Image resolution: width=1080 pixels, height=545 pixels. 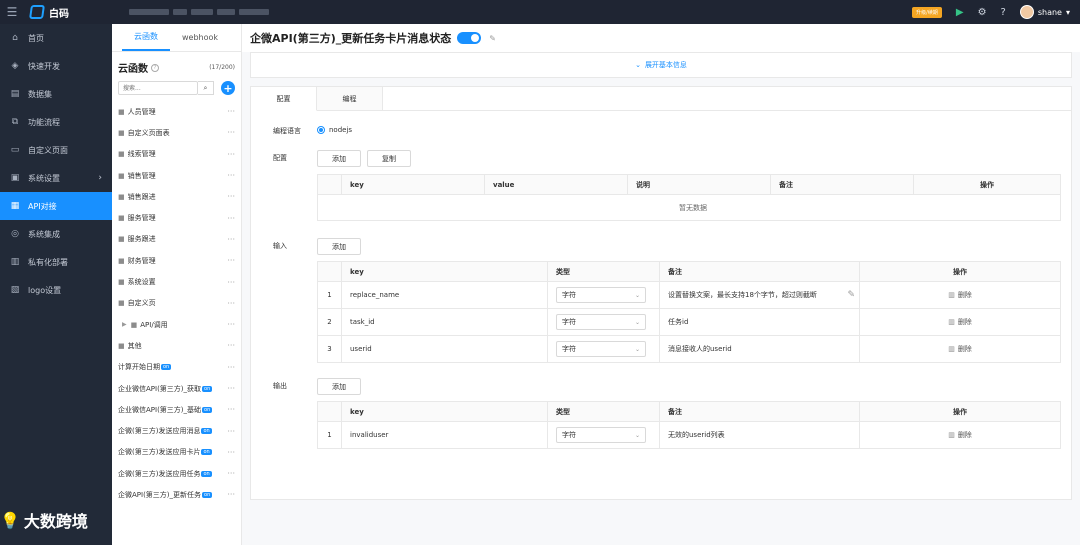 What do you see at coordinates (176, 494) in the screenshot?
I see `list-item: 企微API(第三方)_更新任务 on ···` at bounding box center [176, 494].